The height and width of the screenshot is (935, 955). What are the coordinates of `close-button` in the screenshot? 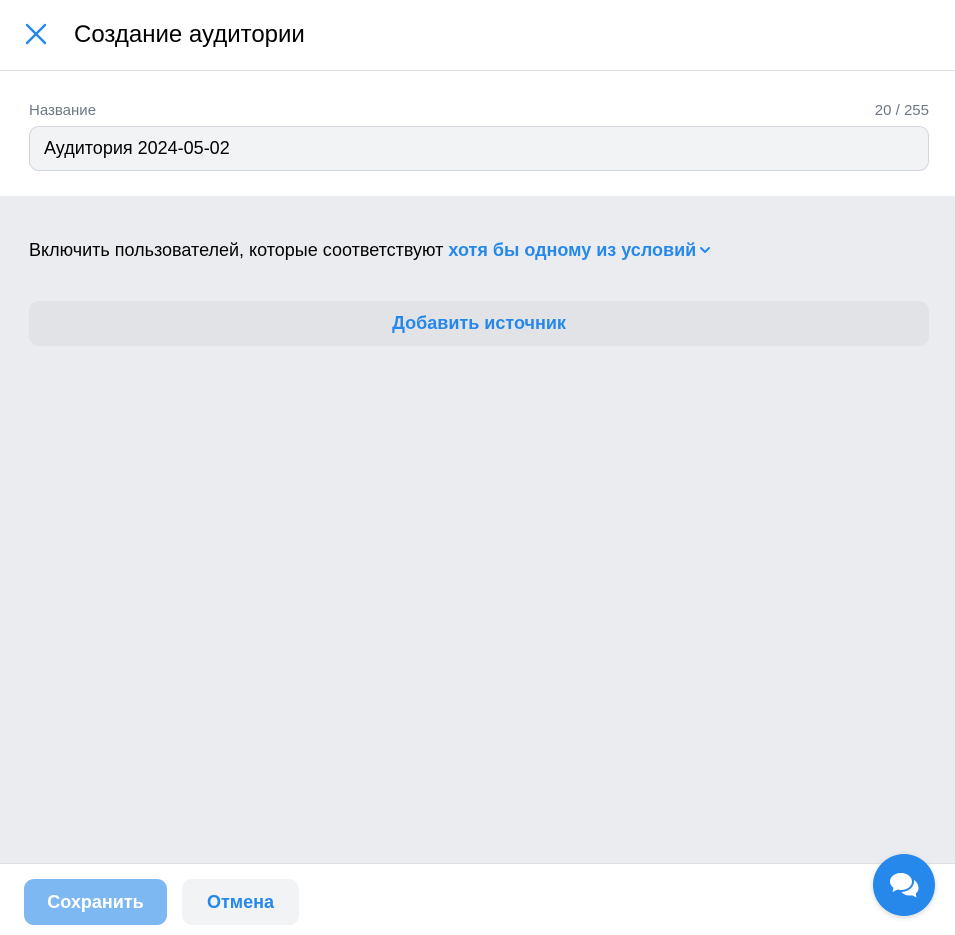 It's located at (36, 34).